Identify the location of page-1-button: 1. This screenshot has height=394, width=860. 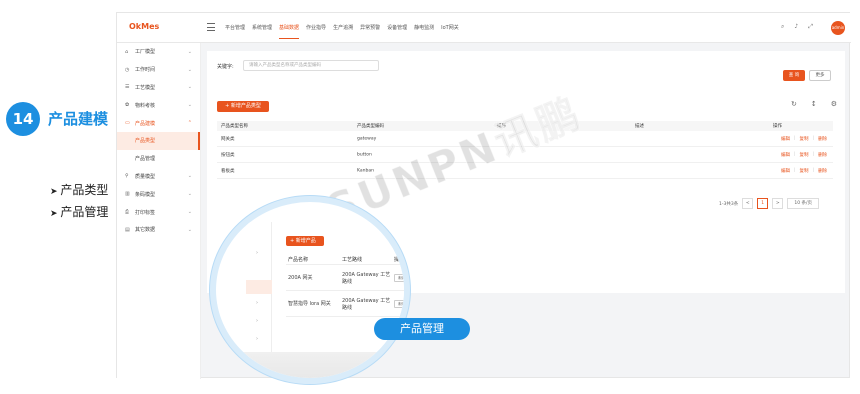
(763, 203).